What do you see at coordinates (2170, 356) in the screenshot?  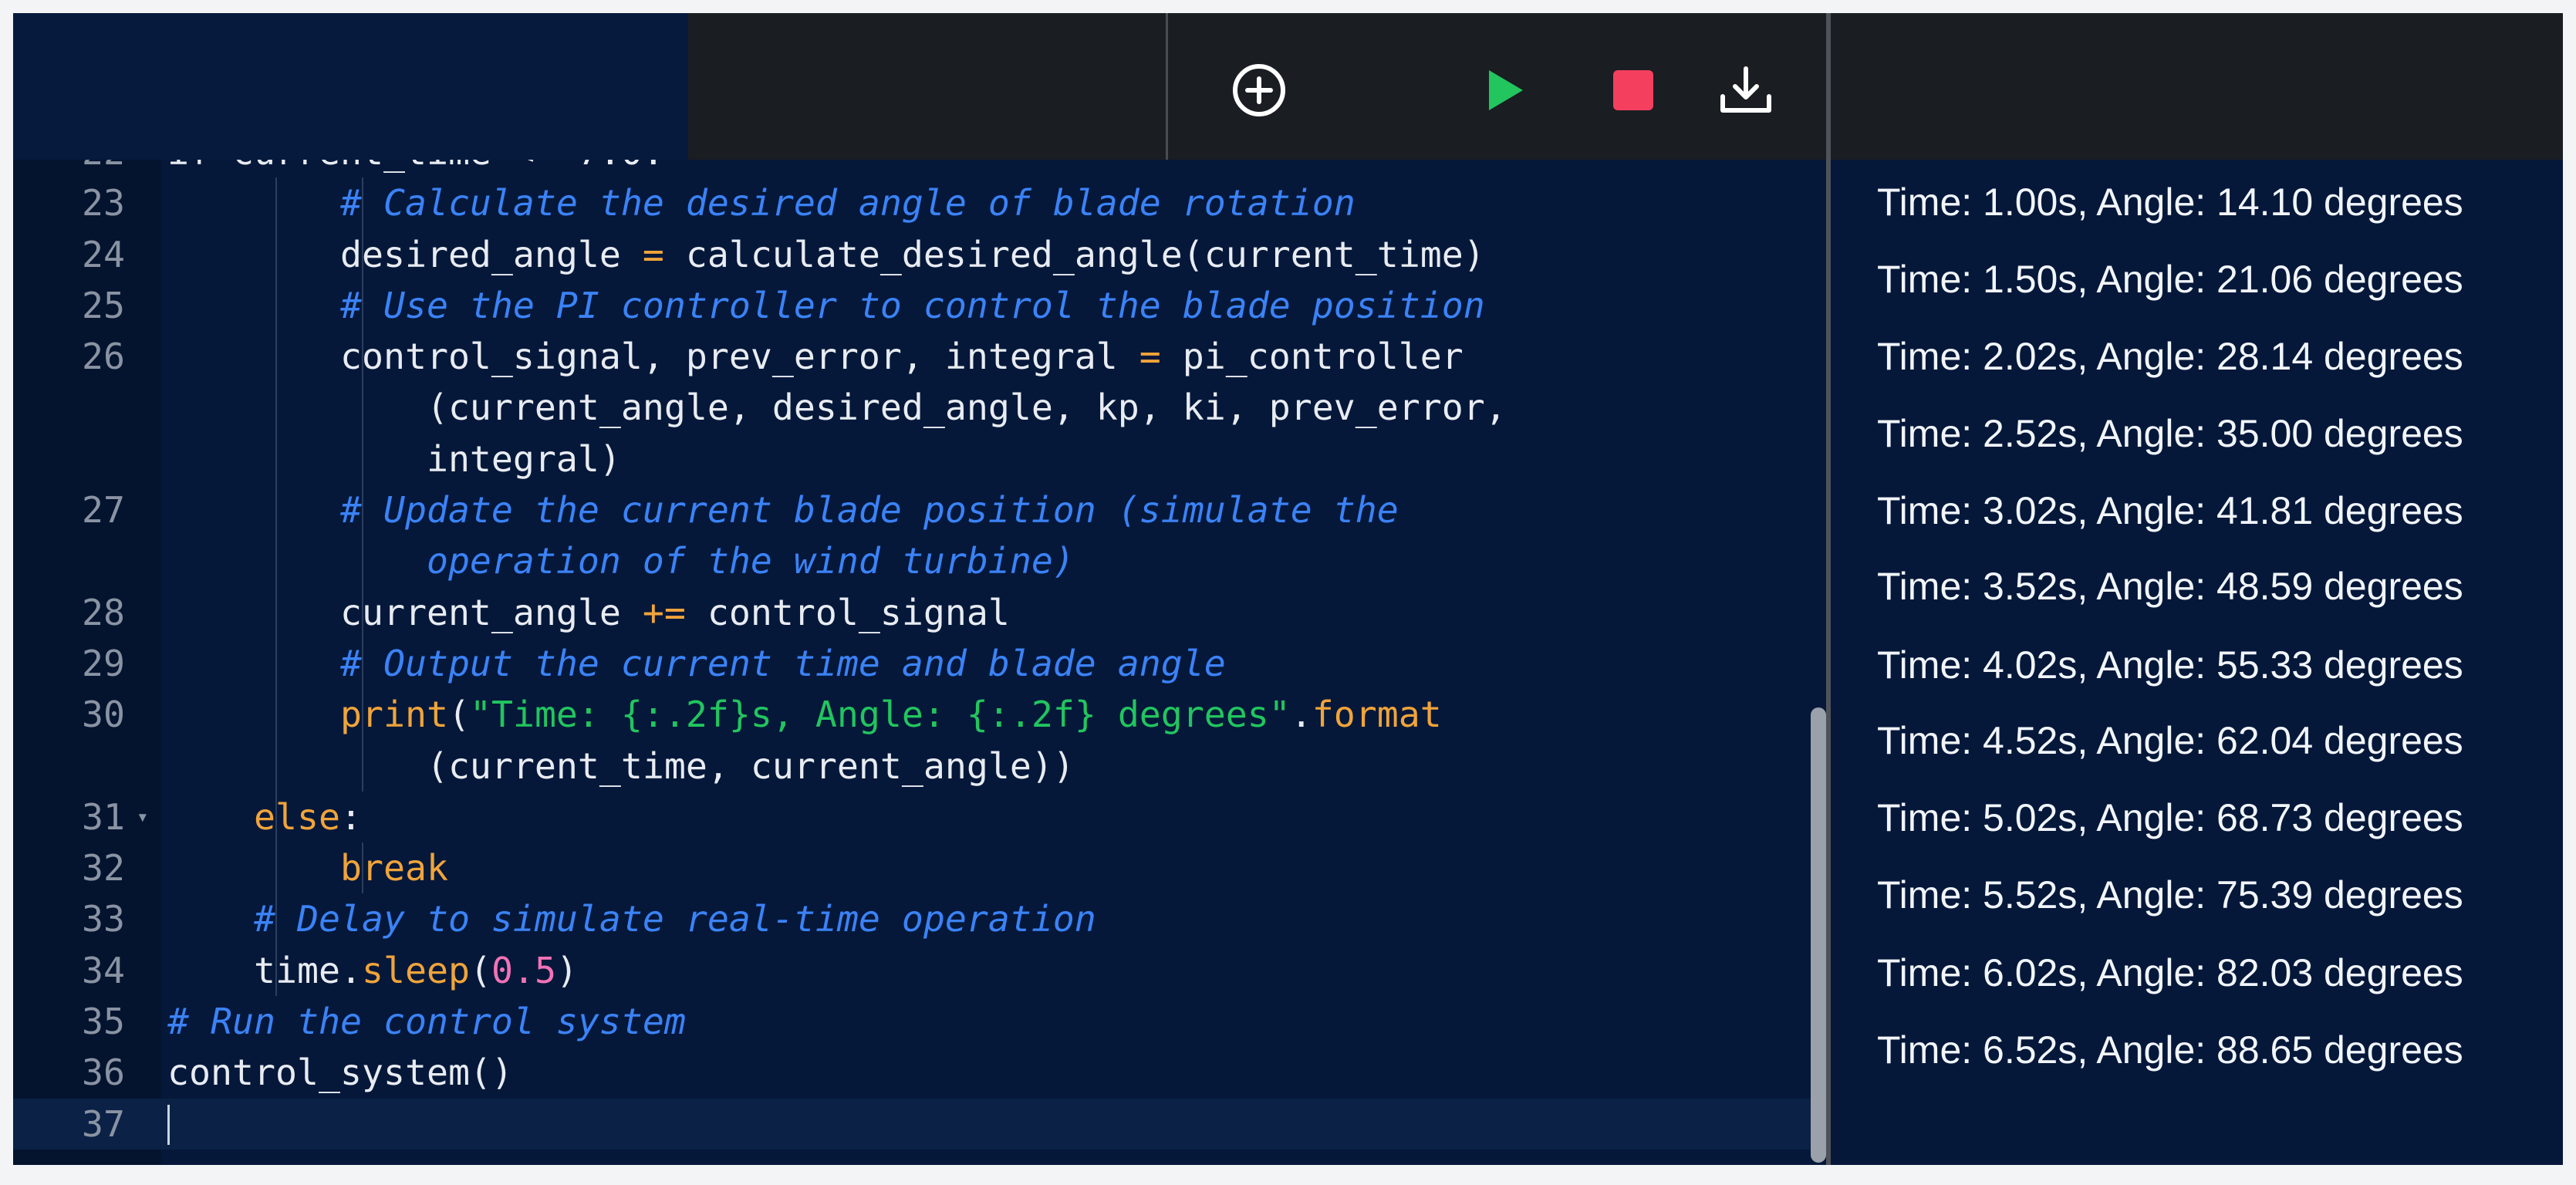 I see `output-line: Time: 2.02s, Angle: 28.14 degrees` at bounding box center [2170, 356].